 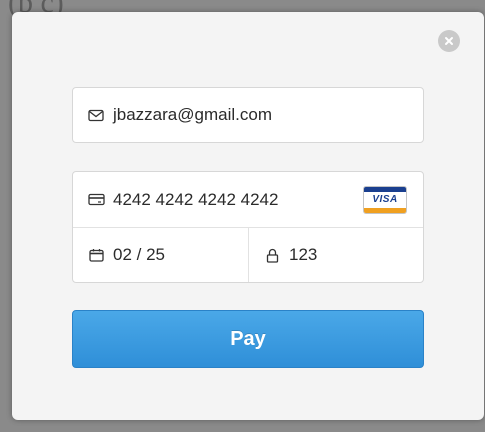 I want to click on envelope-icon, so click(x=96, y=115).